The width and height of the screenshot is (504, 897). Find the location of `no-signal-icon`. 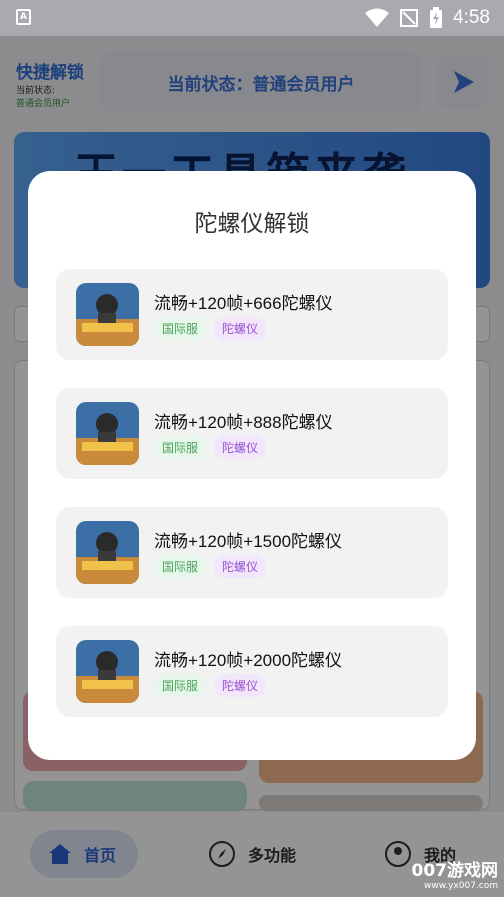

no-signal-icon is located at coordinates (409, 18).